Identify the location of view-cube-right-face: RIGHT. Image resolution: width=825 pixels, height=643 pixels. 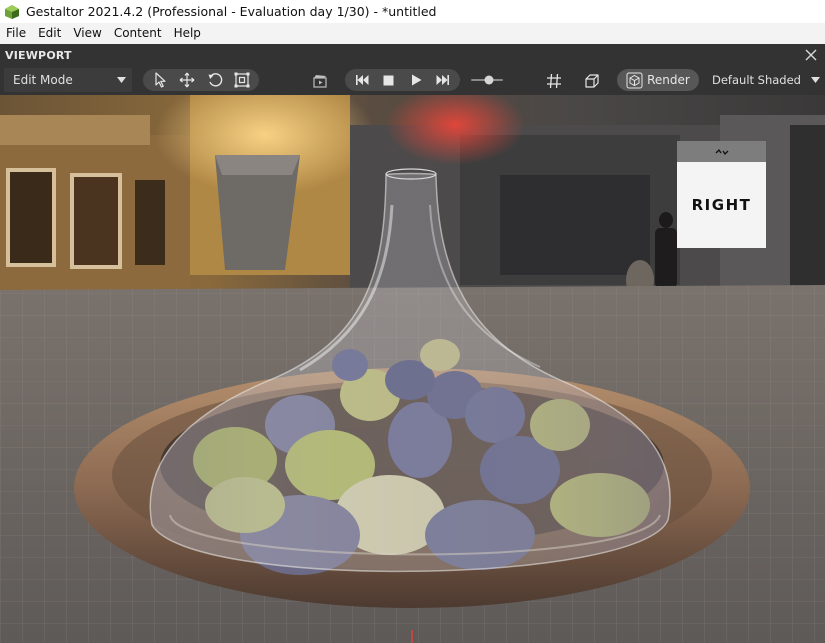
(721, 205).